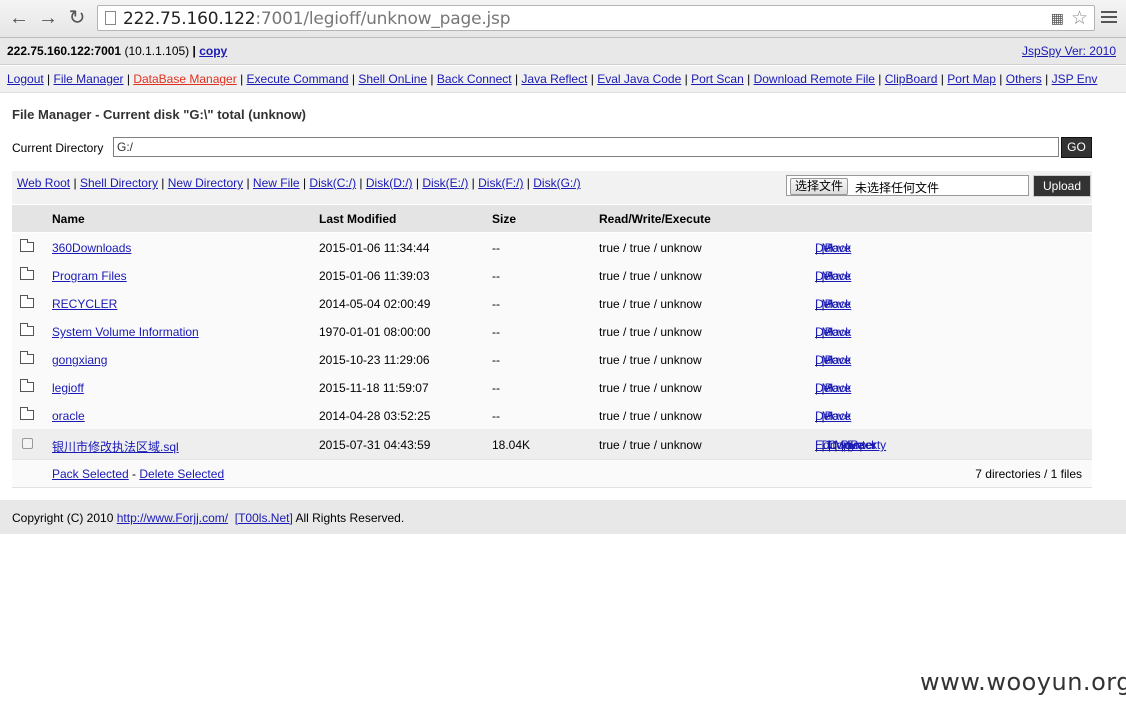 This screenshot has width=1126, height=711. I want to click on menu-item-others: Others, so click(1024, 79).